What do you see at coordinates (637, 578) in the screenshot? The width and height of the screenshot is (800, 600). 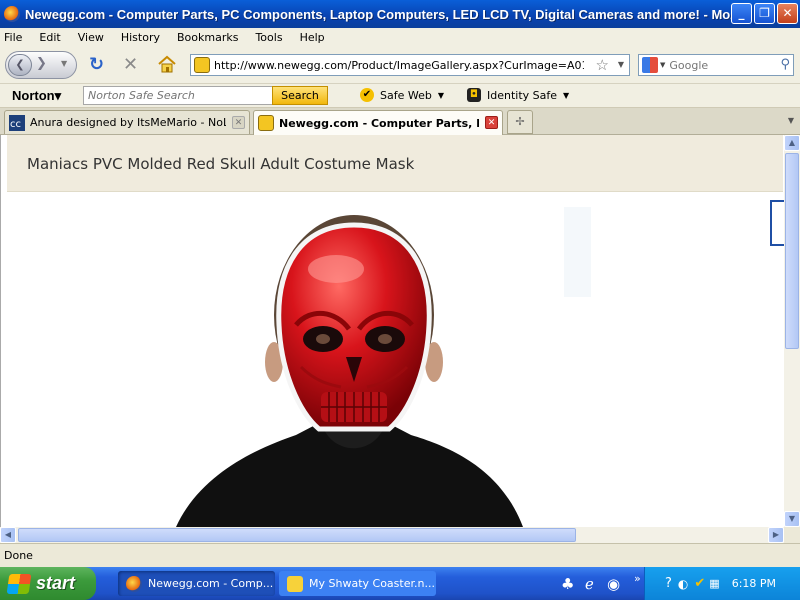 I see `quick-launch-expand-icon: »` at bounding box center [637, 578].